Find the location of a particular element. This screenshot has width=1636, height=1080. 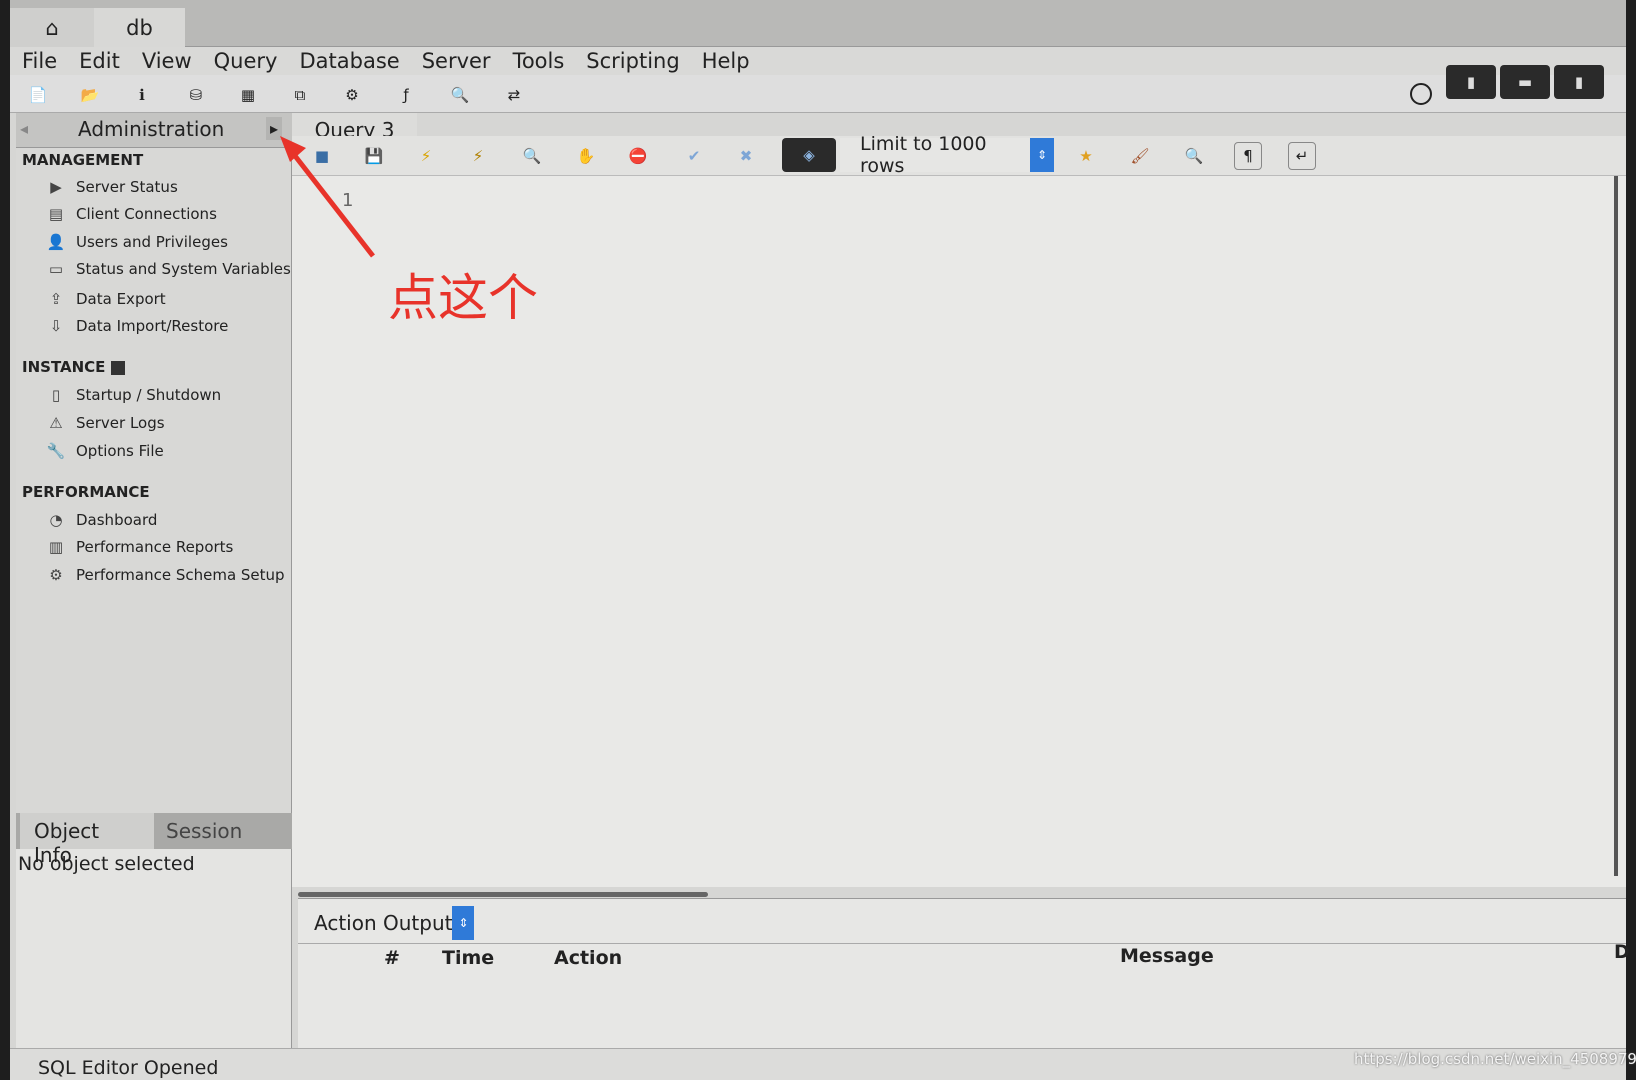

annotation-arrow-line is located at coordinates (332, 204).